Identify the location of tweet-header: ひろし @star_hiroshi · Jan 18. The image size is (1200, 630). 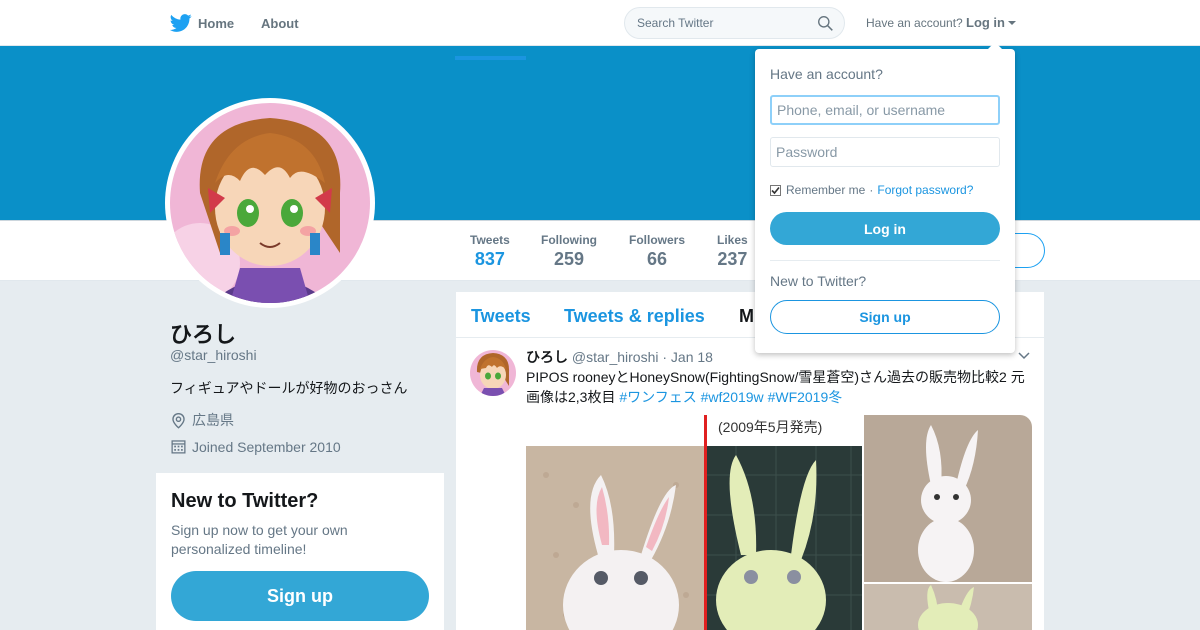
(619, 357).